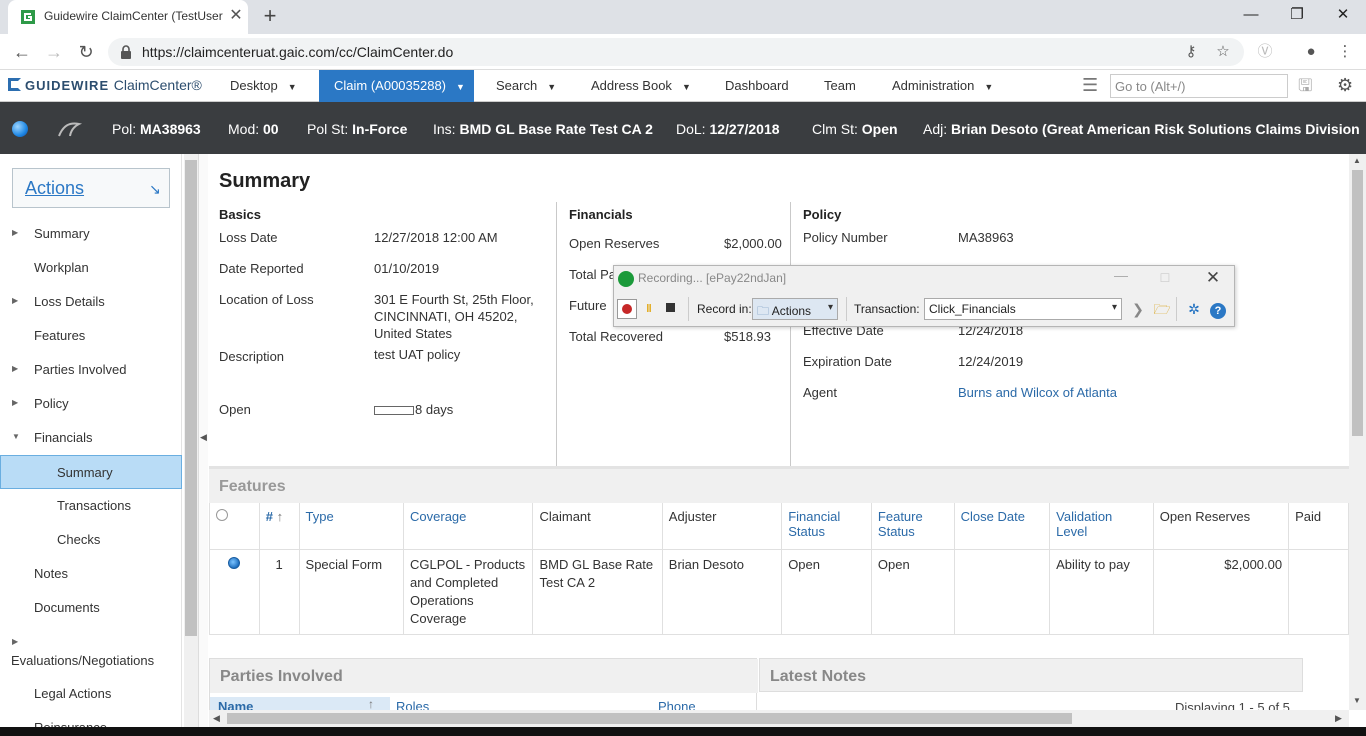 The image size is (1366, 736). What do you see at coordinates (91, 574) in the screenshot?
I see `sidebar-item-notes: Notes` at bounding box center [91, 574].